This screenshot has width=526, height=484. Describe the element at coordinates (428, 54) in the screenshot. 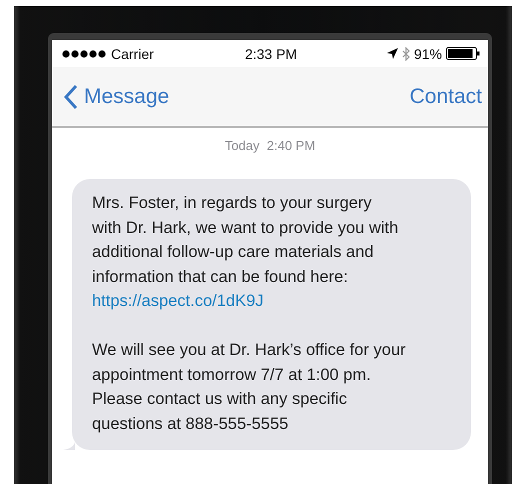

I see `battery-percent: 91%` at that location.